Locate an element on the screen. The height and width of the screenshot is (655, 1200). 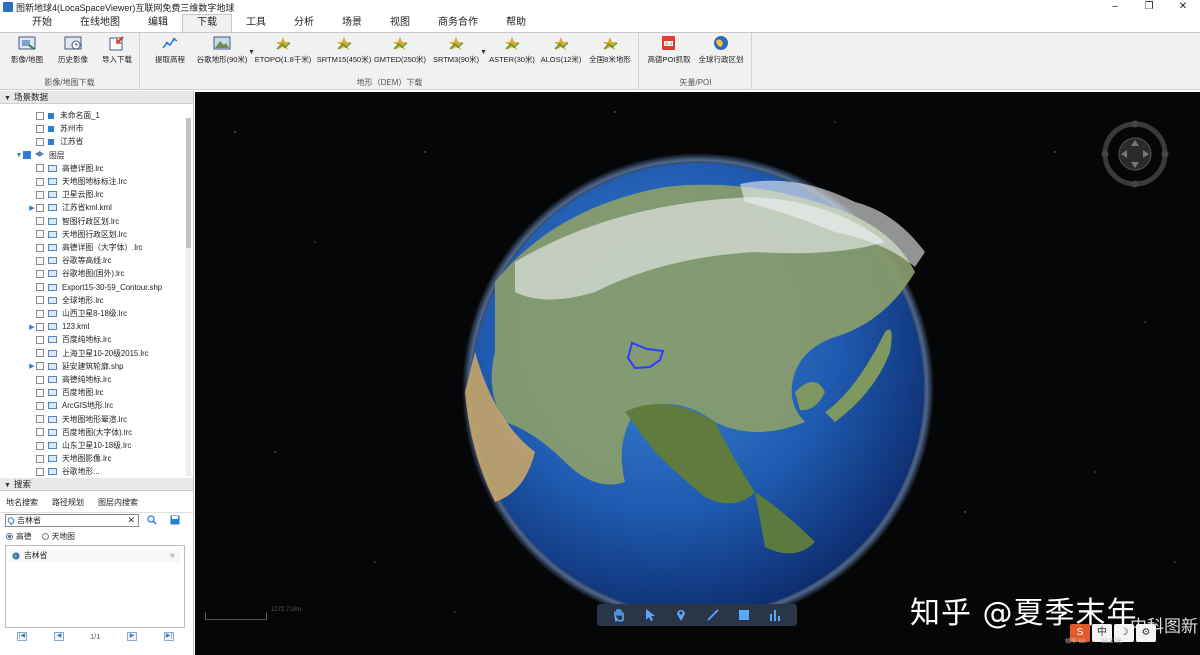
save-icon is located at coordinates (175, 520).